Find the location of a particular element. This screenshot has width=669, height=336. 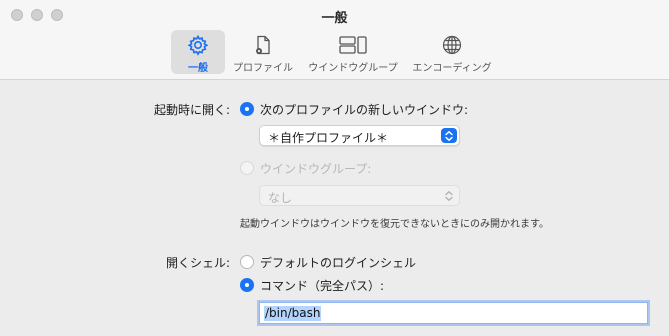

tab-general-label: 一般 is located at coordinates (198, 68).